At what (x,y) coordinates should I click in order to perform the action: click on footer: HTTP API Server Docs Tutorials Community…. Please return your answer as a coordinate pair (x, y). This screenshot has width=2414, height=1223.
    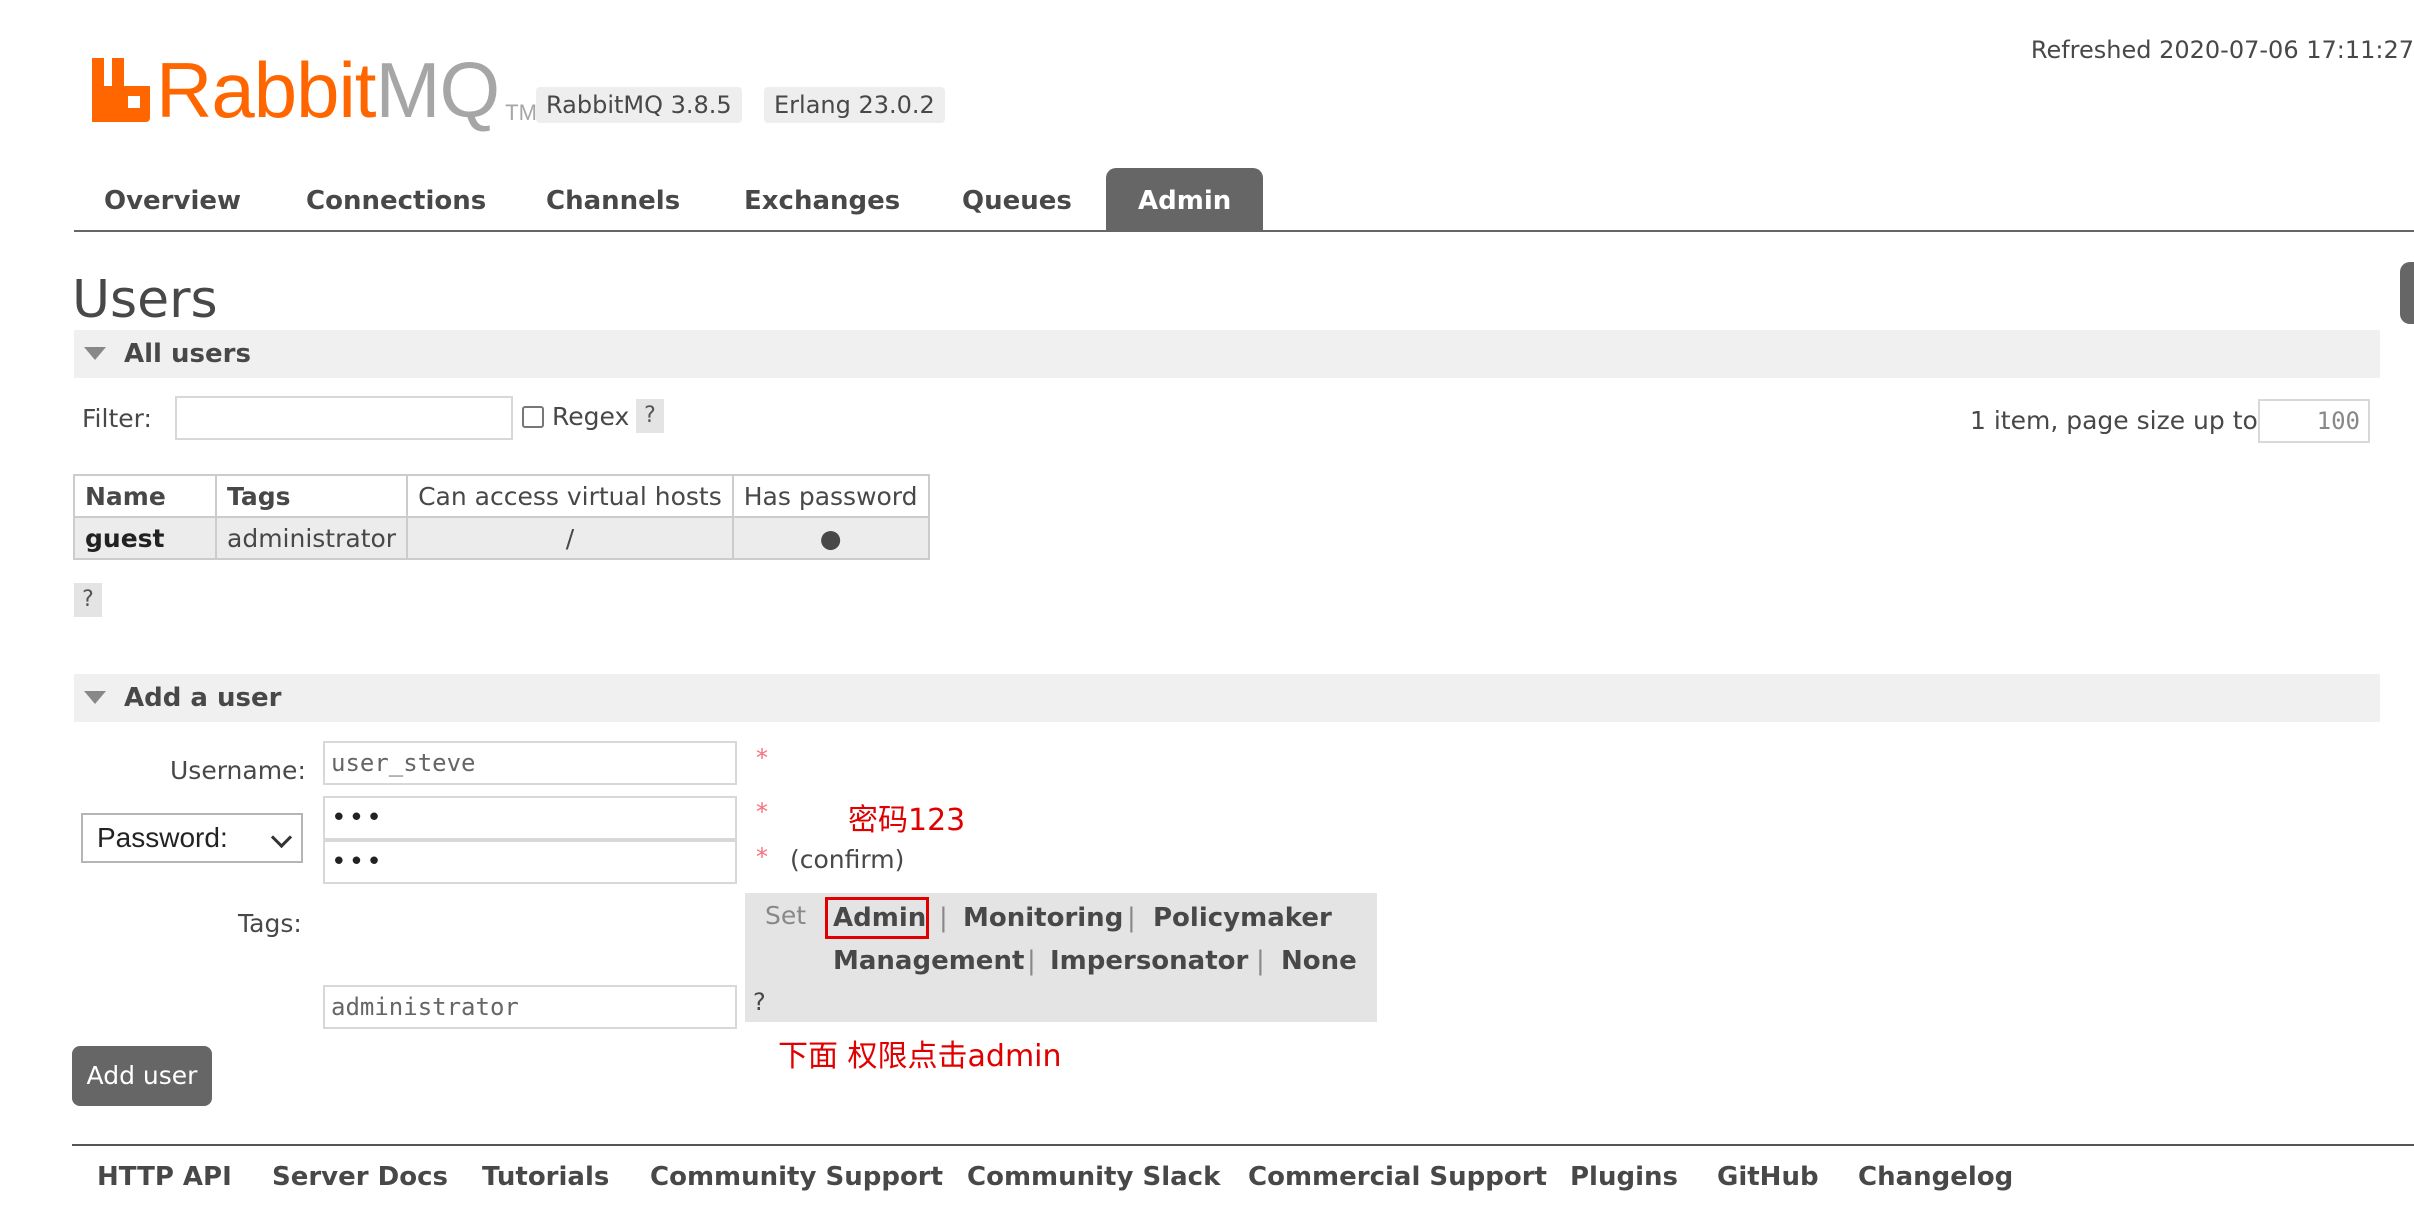
    Looking at the image, I should click on (1243, 1180).